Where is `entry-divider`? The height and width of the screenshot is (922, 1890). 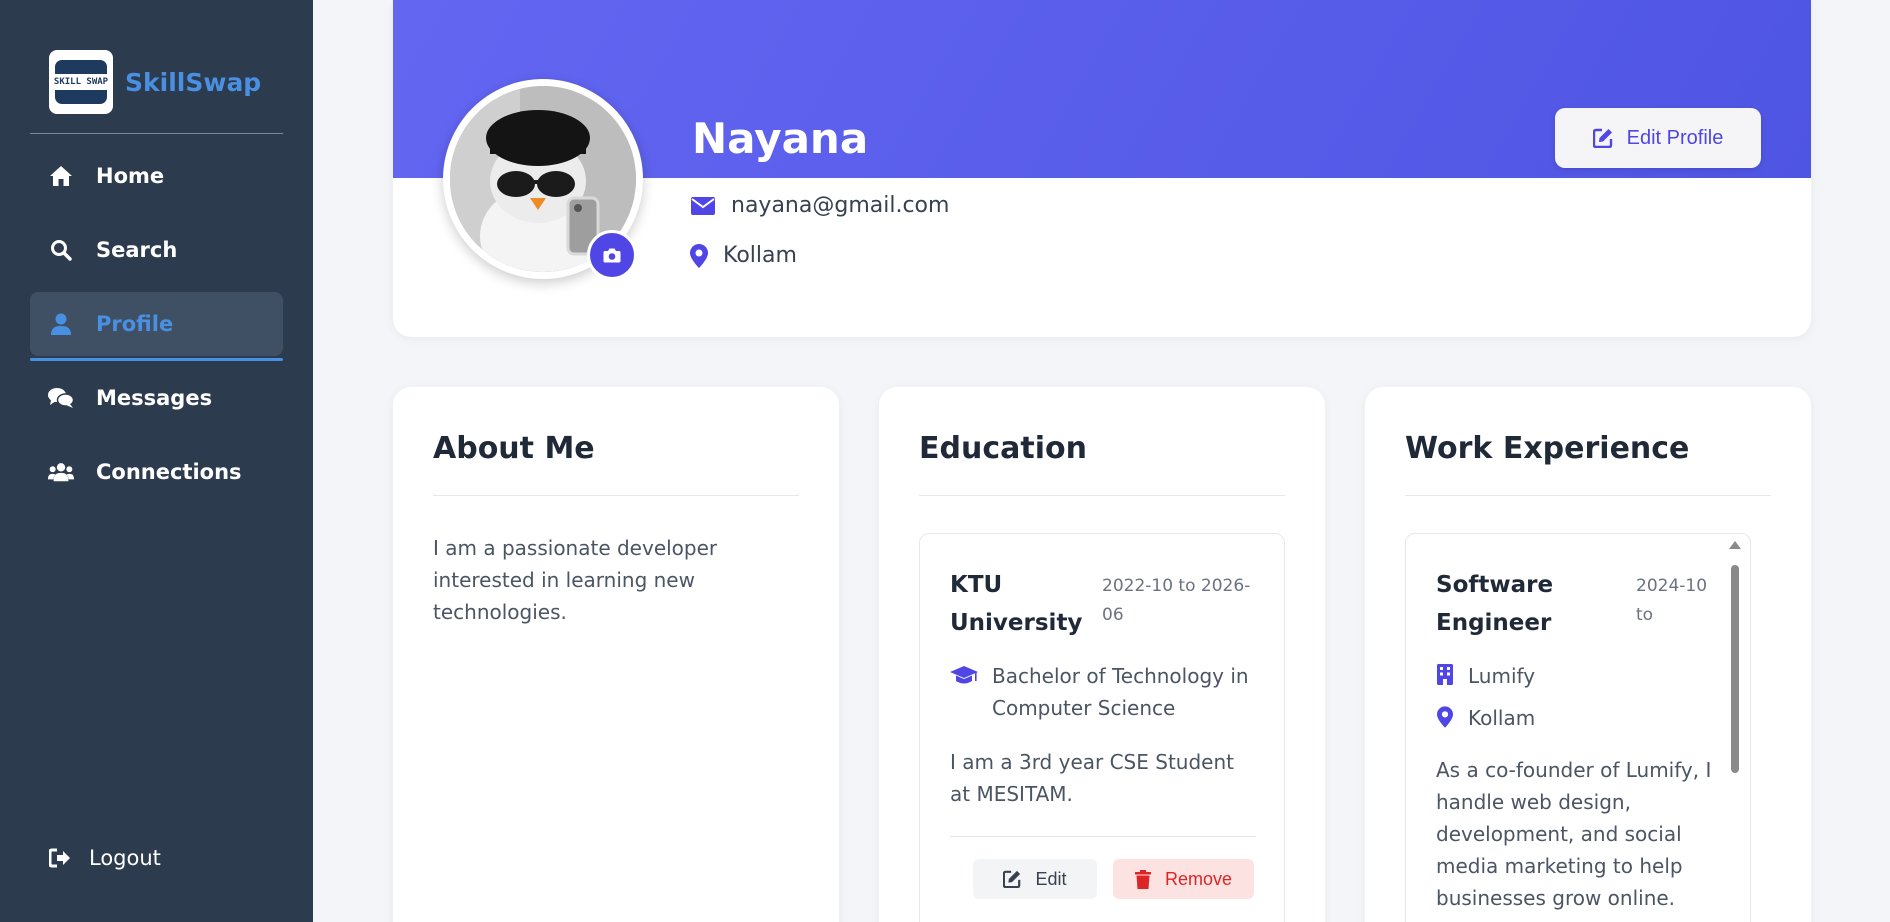 entry-divider is located at coordinates (1103, 836).